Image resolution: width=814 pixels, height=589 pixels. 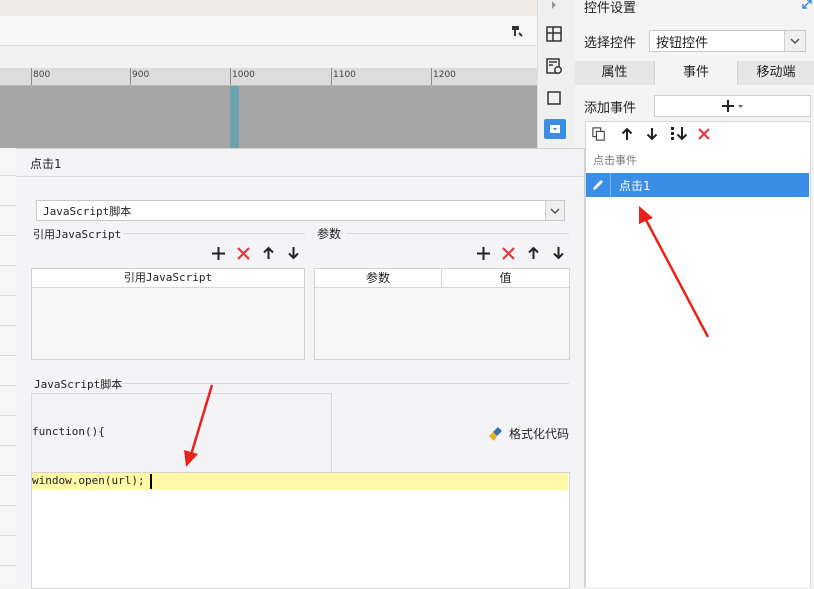 What do you see at coordinates (676, 277) in the screenshot?
I see `annotation-arrow-event` at bounding box center [676, 277].